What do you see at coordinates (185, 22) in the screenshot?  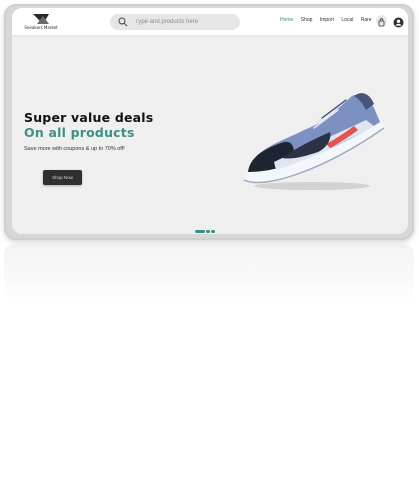 I see `search-input` at bounding box center [185, 22].